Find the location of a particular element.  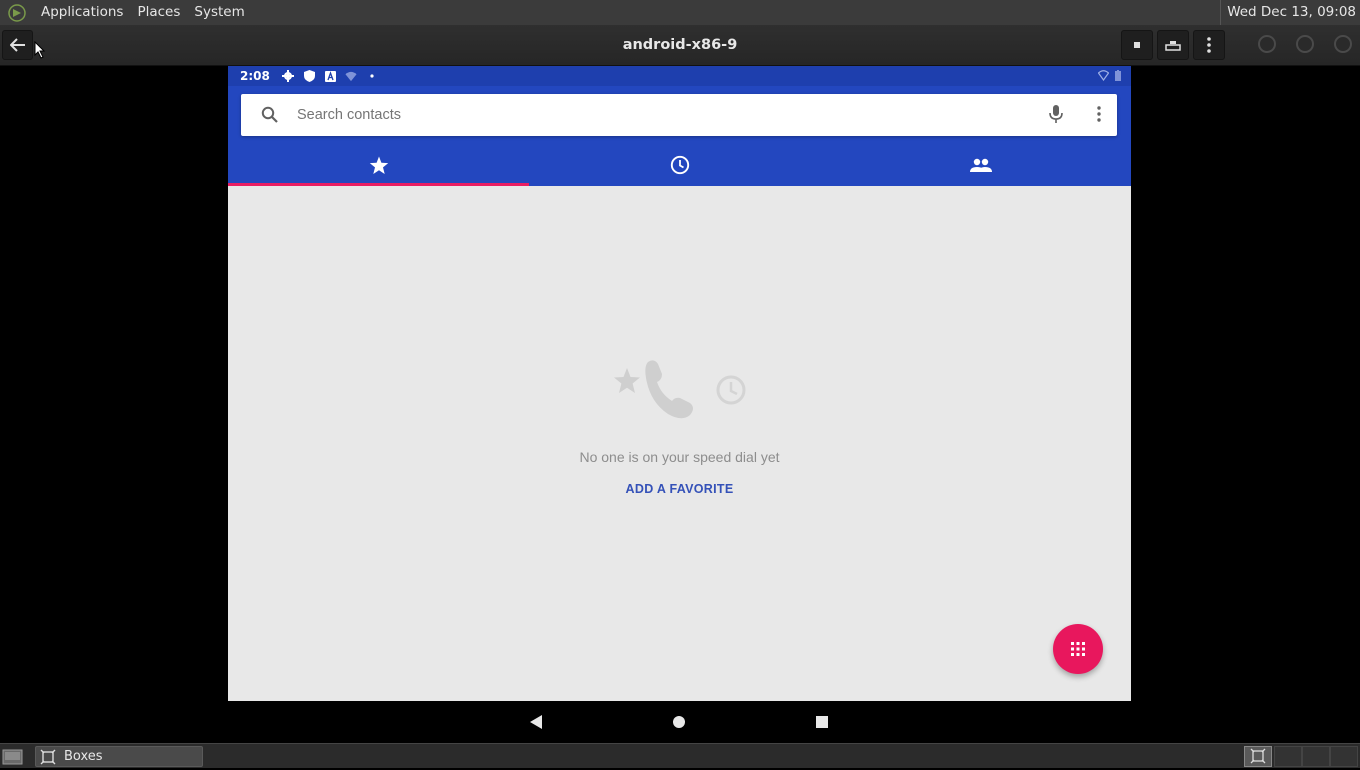

boxes-window-thumb-icon is located at coordinates (1258, 756).